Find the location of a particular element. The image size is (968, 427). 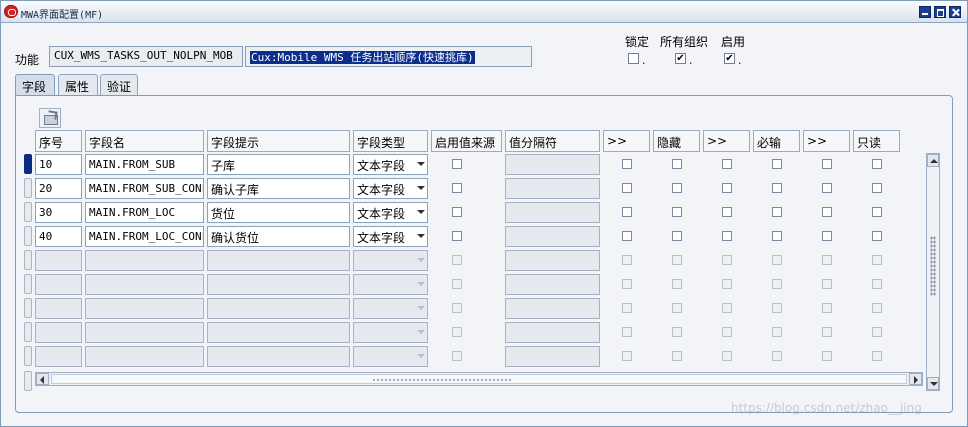

horizontal-scrollbar is located at coordinates (479, 379).